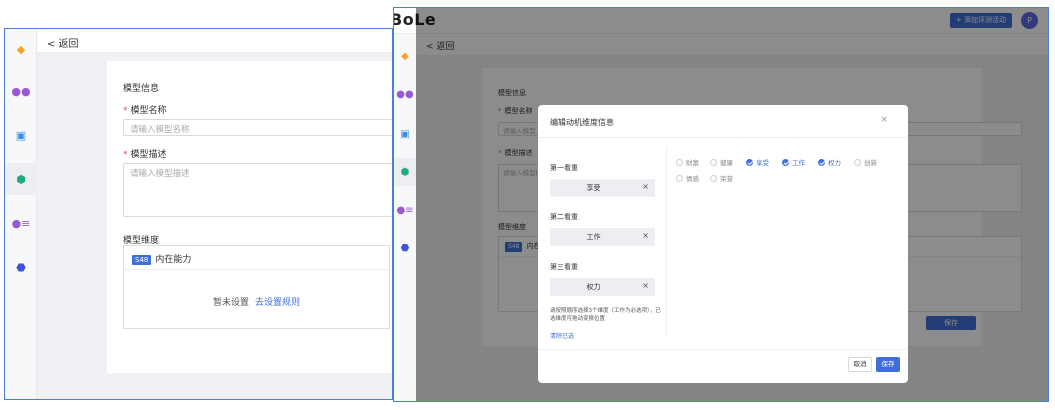 The width and height of the screenshot is (1055, 410). I want to click on model-name-label: * 模型名称, so click(145, 111).